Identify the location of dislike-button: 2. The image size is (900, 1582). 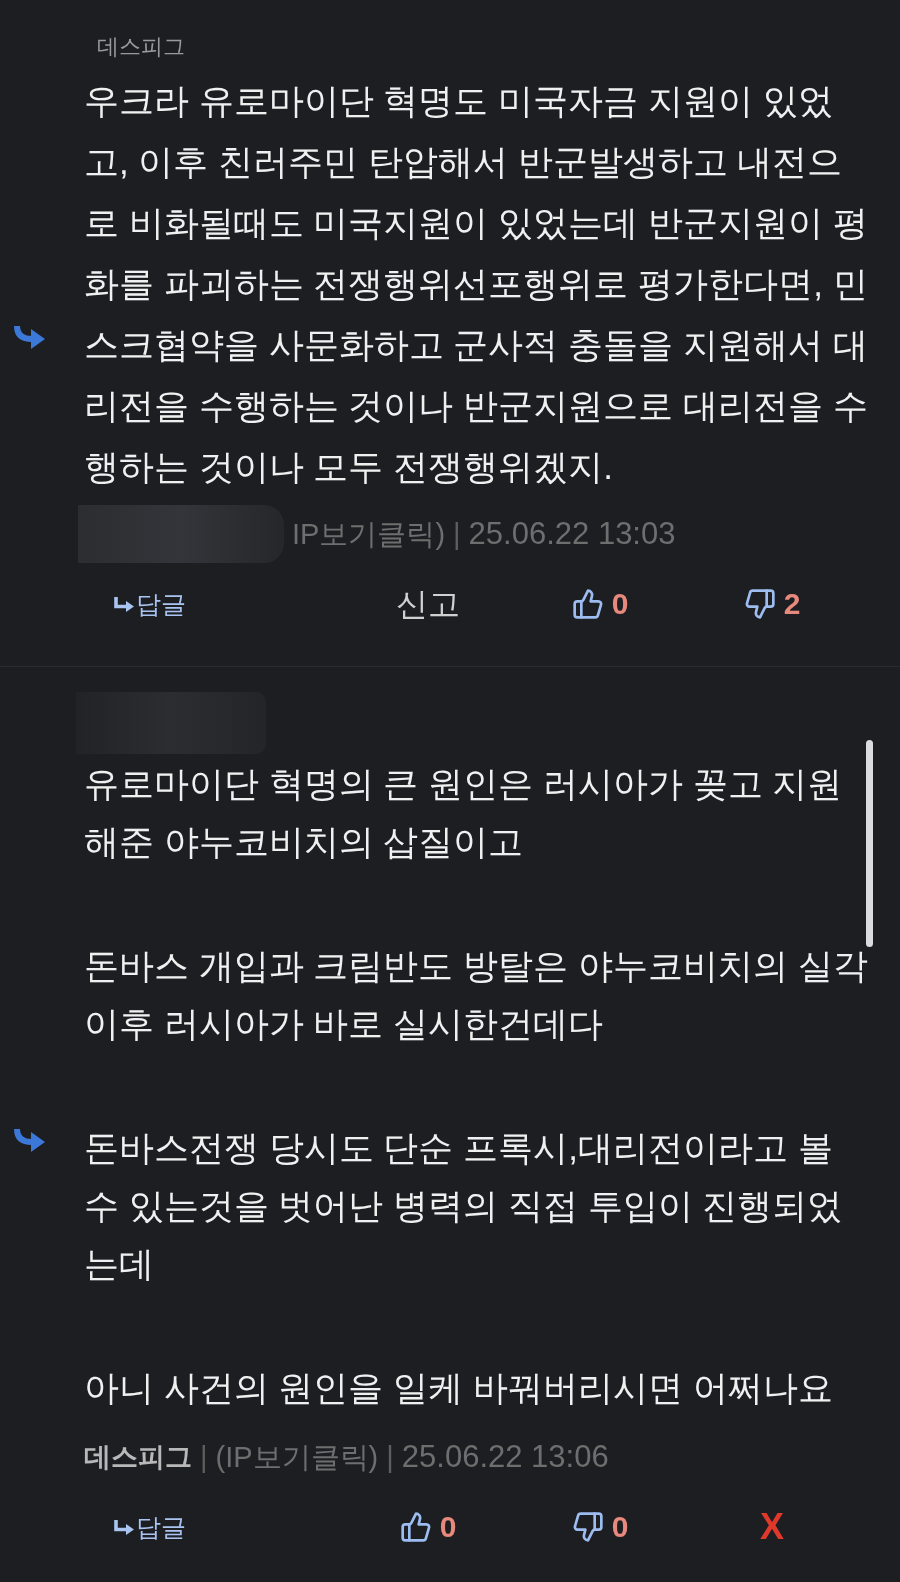
(772, 604).